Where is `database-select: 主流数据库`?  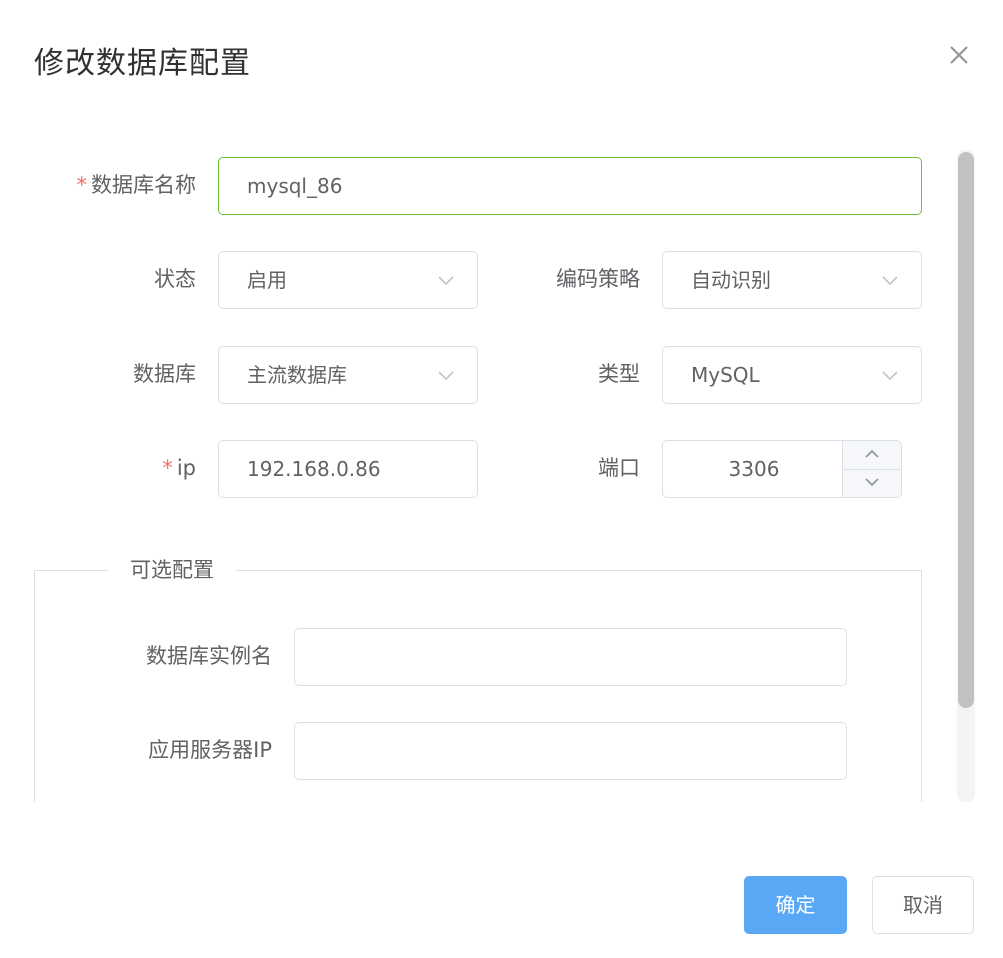 database-select: 主流数据库 is located at coordinates (348, 375).